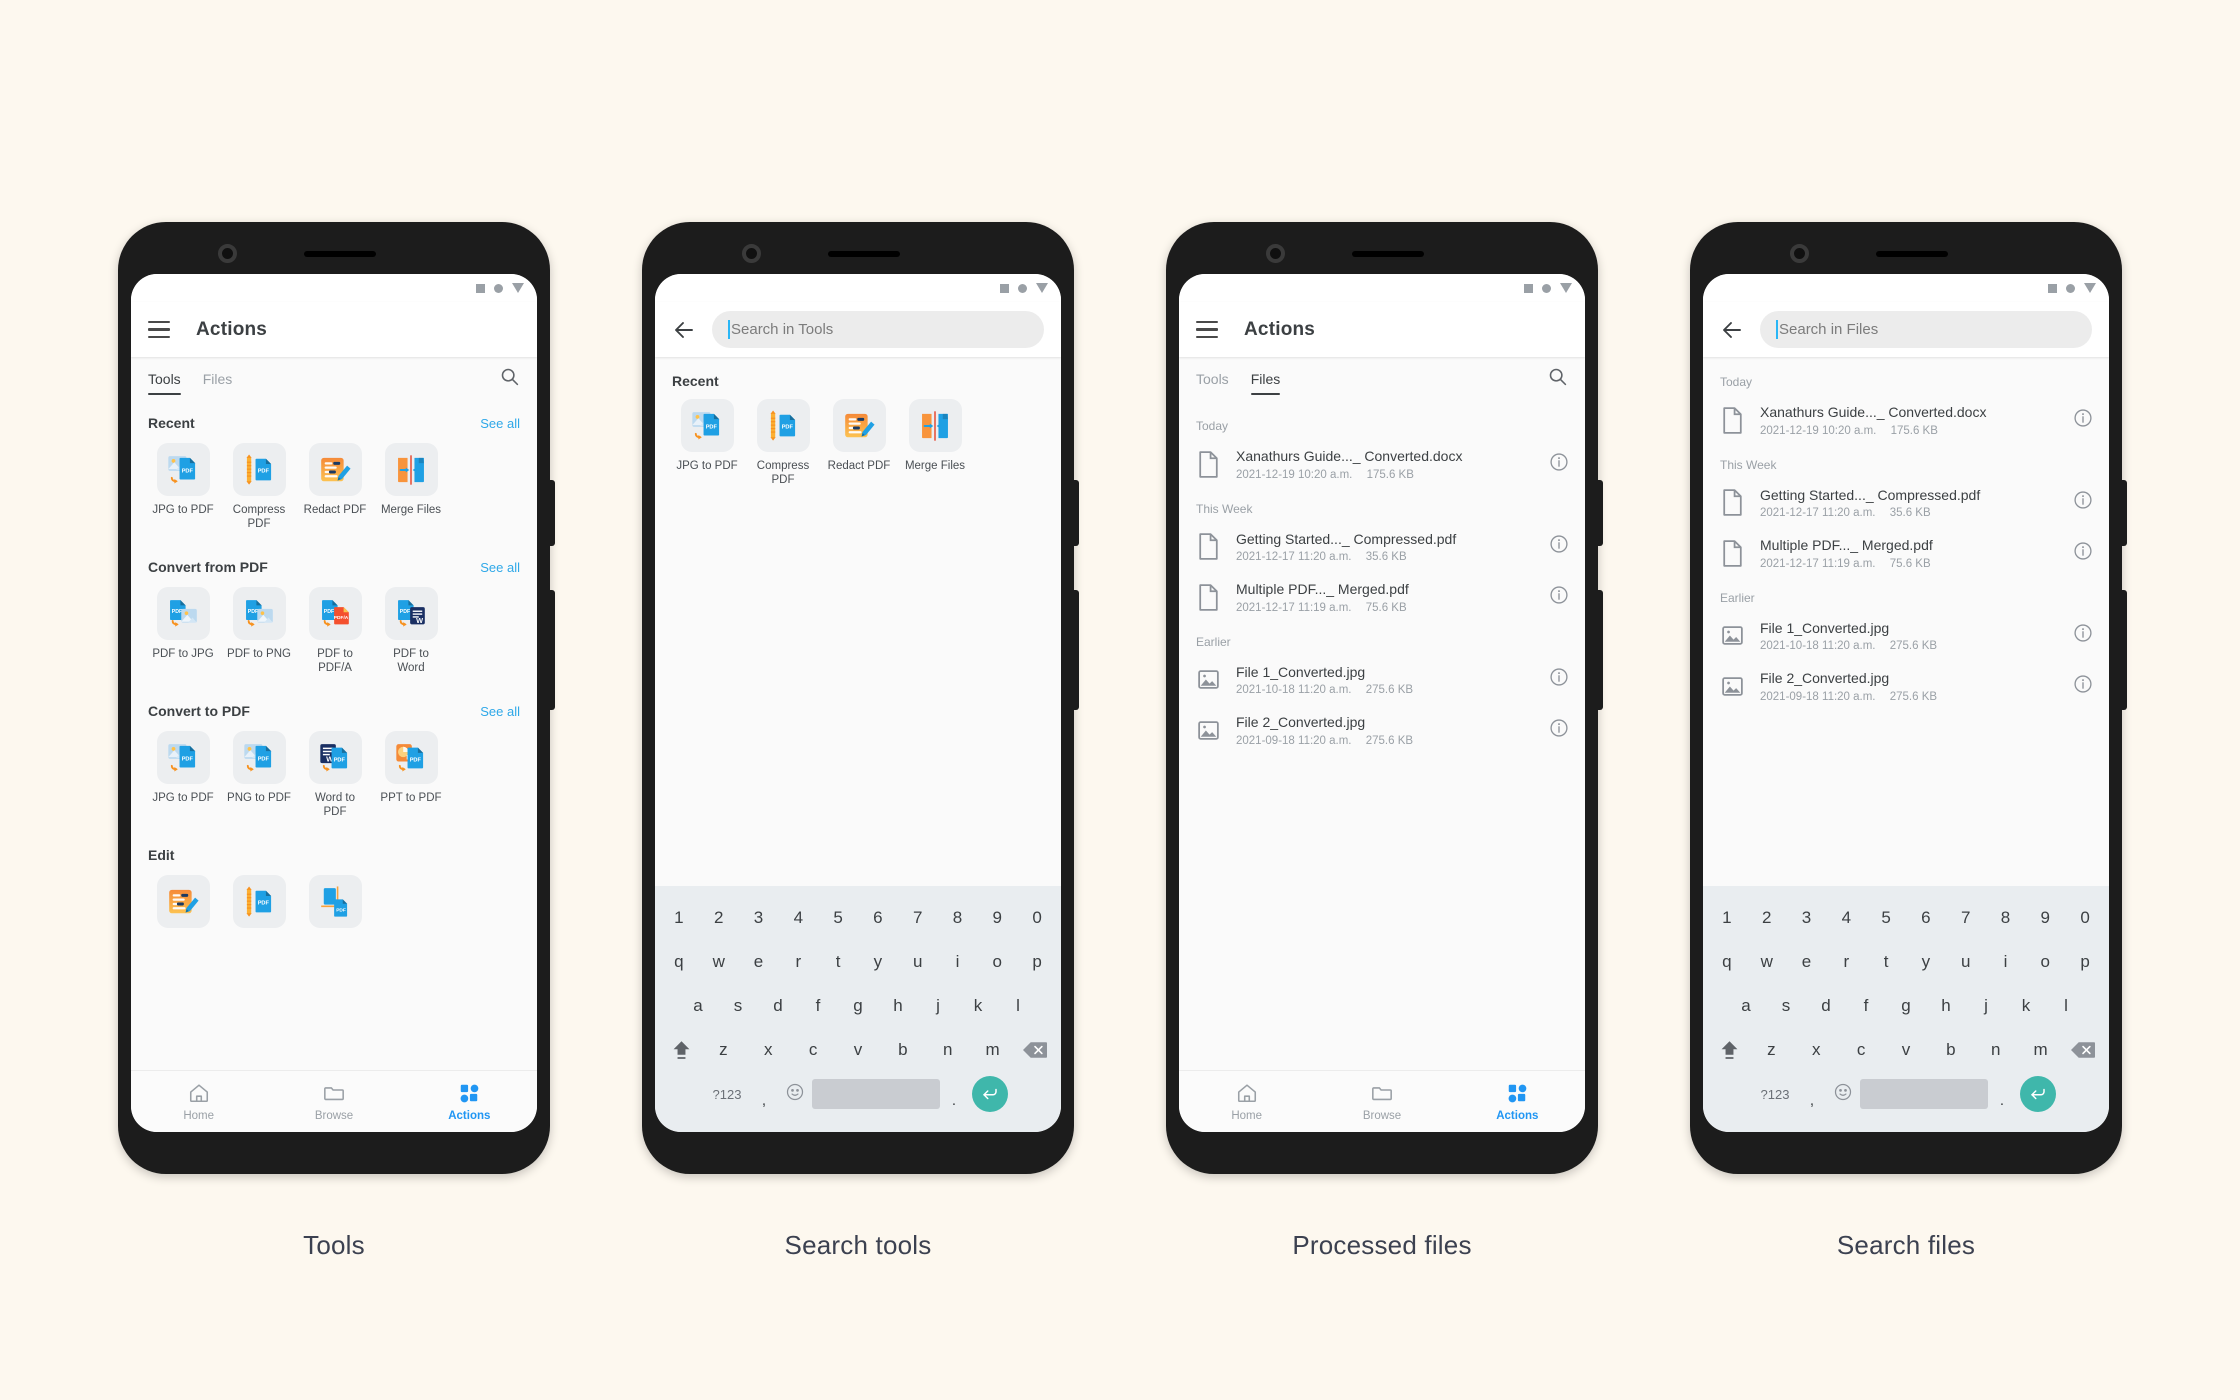 Image resolution: width=2240 pixels, height=1400 pixels. Describe the element at coordinates (1812, 1100) in the screenshot. I see `key-comma: ,` at that location.